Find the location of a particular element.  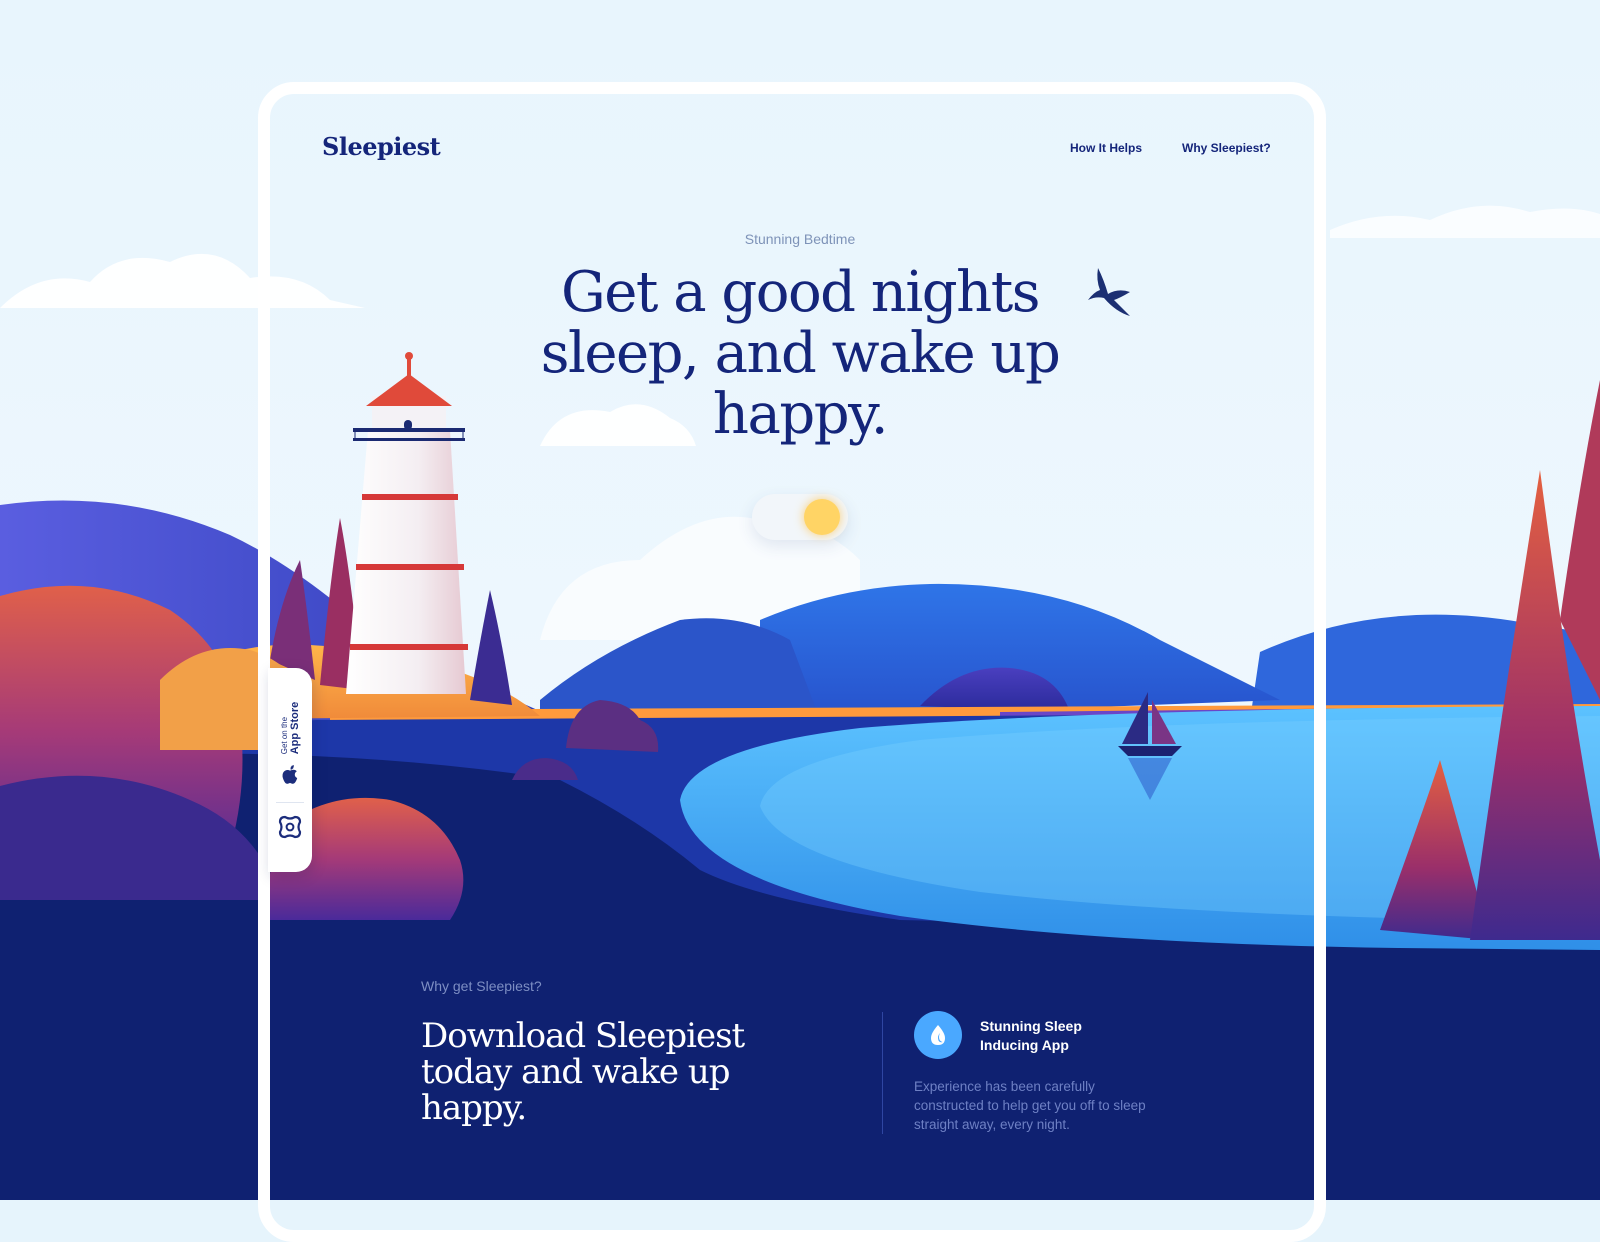

app-store-link: Get on the App Store is located at coordinates (290, 732).